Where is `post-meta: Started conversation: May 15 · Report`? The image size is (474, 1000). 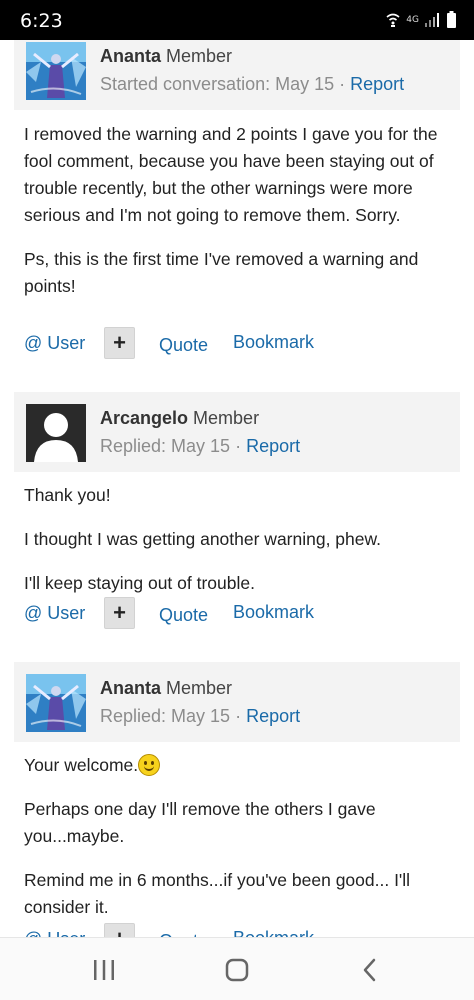
post-meta: Started conversation: May 15 · Report is located at coordinates (252, 84).